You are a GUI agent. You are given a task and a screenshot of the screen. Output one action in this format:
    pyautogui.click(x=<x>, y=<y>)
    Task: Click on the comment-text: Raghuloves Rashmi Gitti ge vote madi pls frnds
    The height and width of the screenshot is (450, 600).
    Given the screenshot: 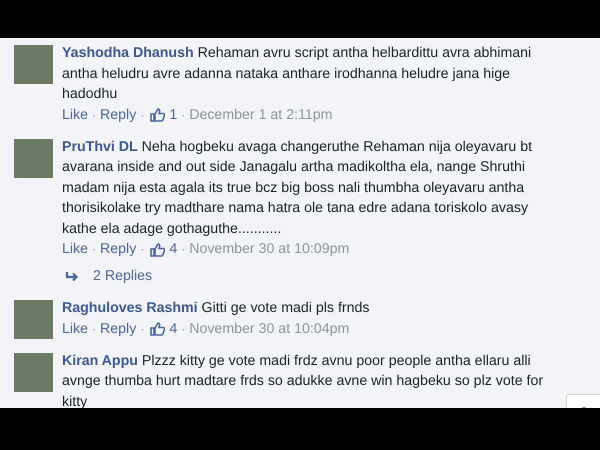 What is the action you would take?
    pyautogui.click(x=216, y=308)
    